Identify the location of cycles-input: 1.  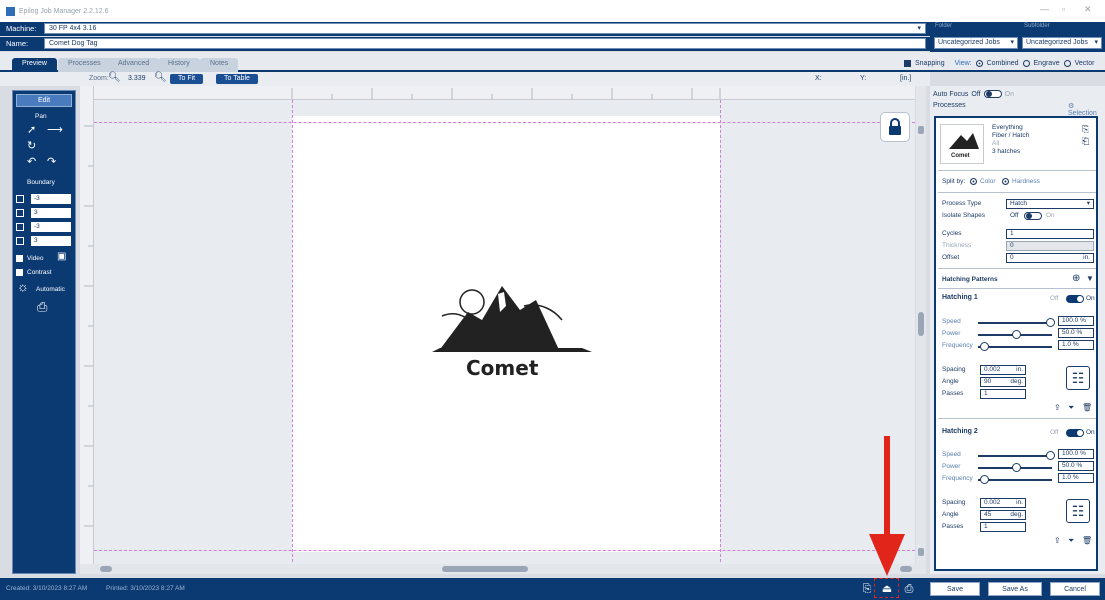
(1050, 234).